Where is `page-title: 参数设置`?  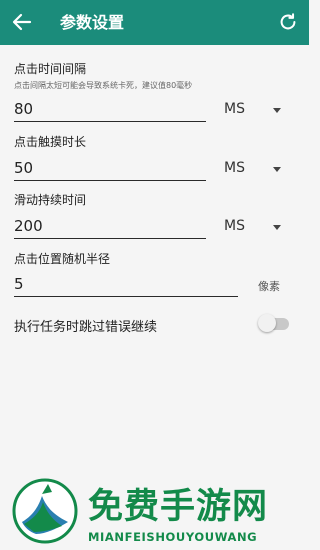
page-title: 参数设置 is located at coordinates (92, 22).